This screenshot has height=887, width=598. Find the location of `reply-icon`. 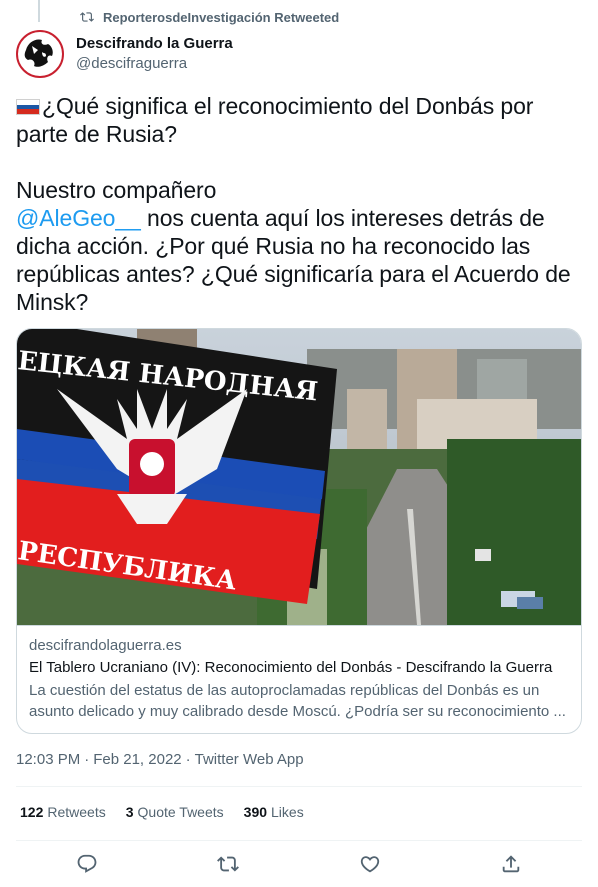

reply-icon is located at coordinates (87, 863).